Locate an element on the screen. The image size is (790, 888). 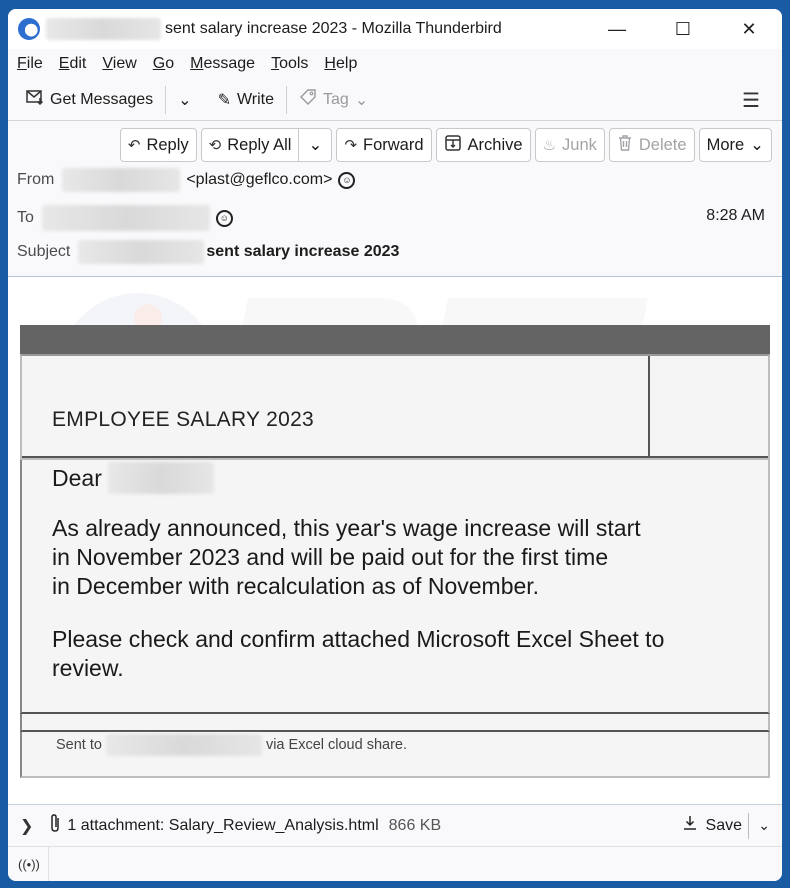
write-label: Write is located at coordinates (255, 99).